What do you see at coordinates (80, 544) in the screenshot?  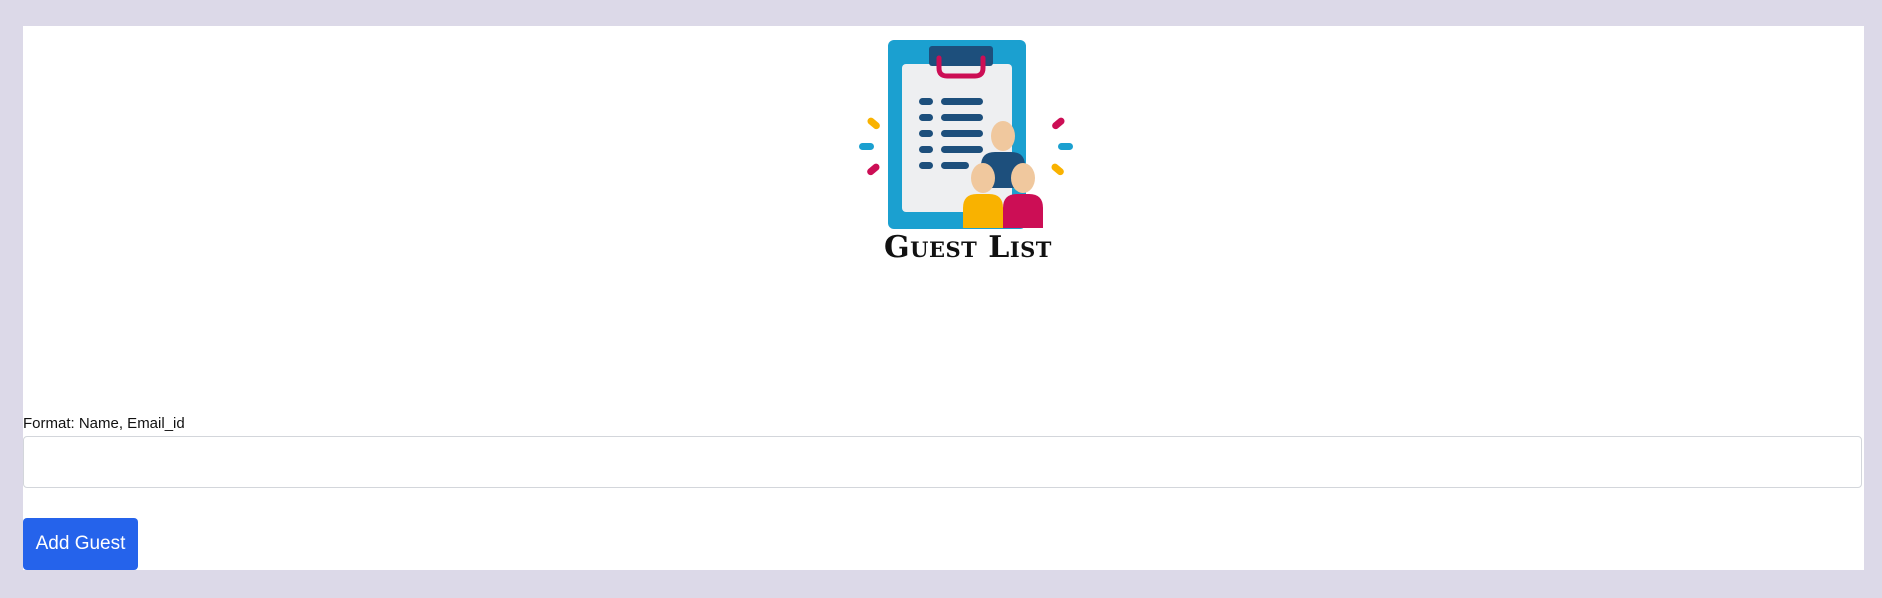 I see `add-guest-button: Add Guest` at bounding box center [80, 544].